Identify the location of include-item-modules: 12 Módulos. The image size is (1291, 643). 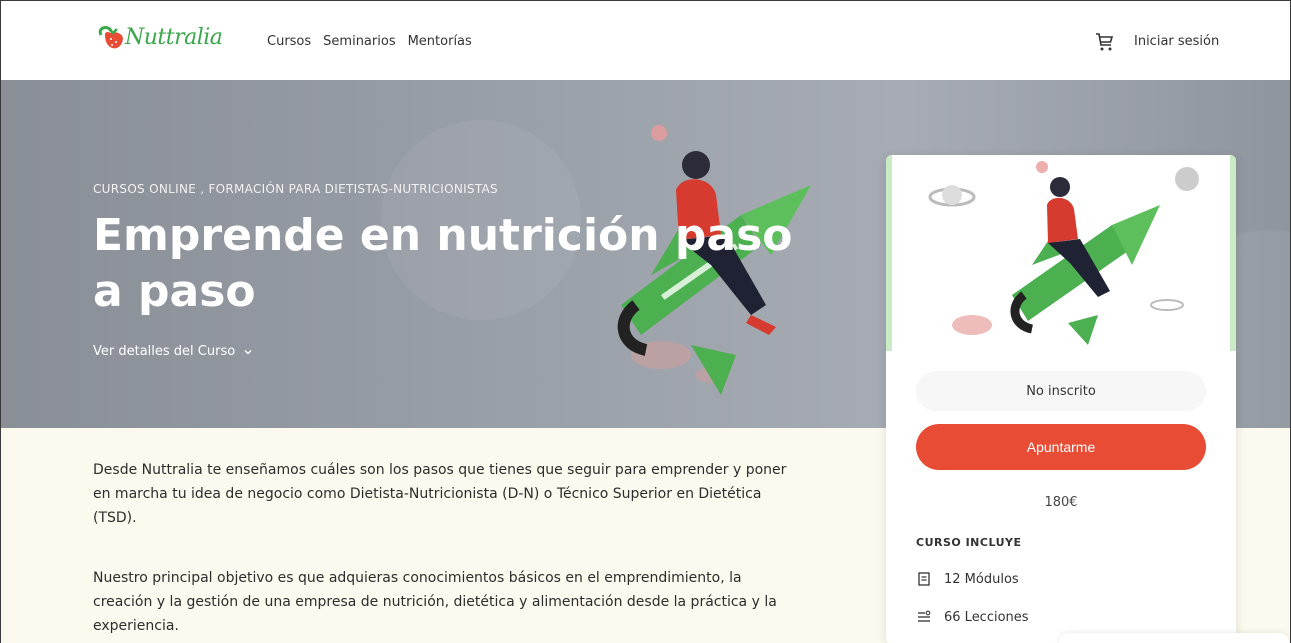
(967, 579).